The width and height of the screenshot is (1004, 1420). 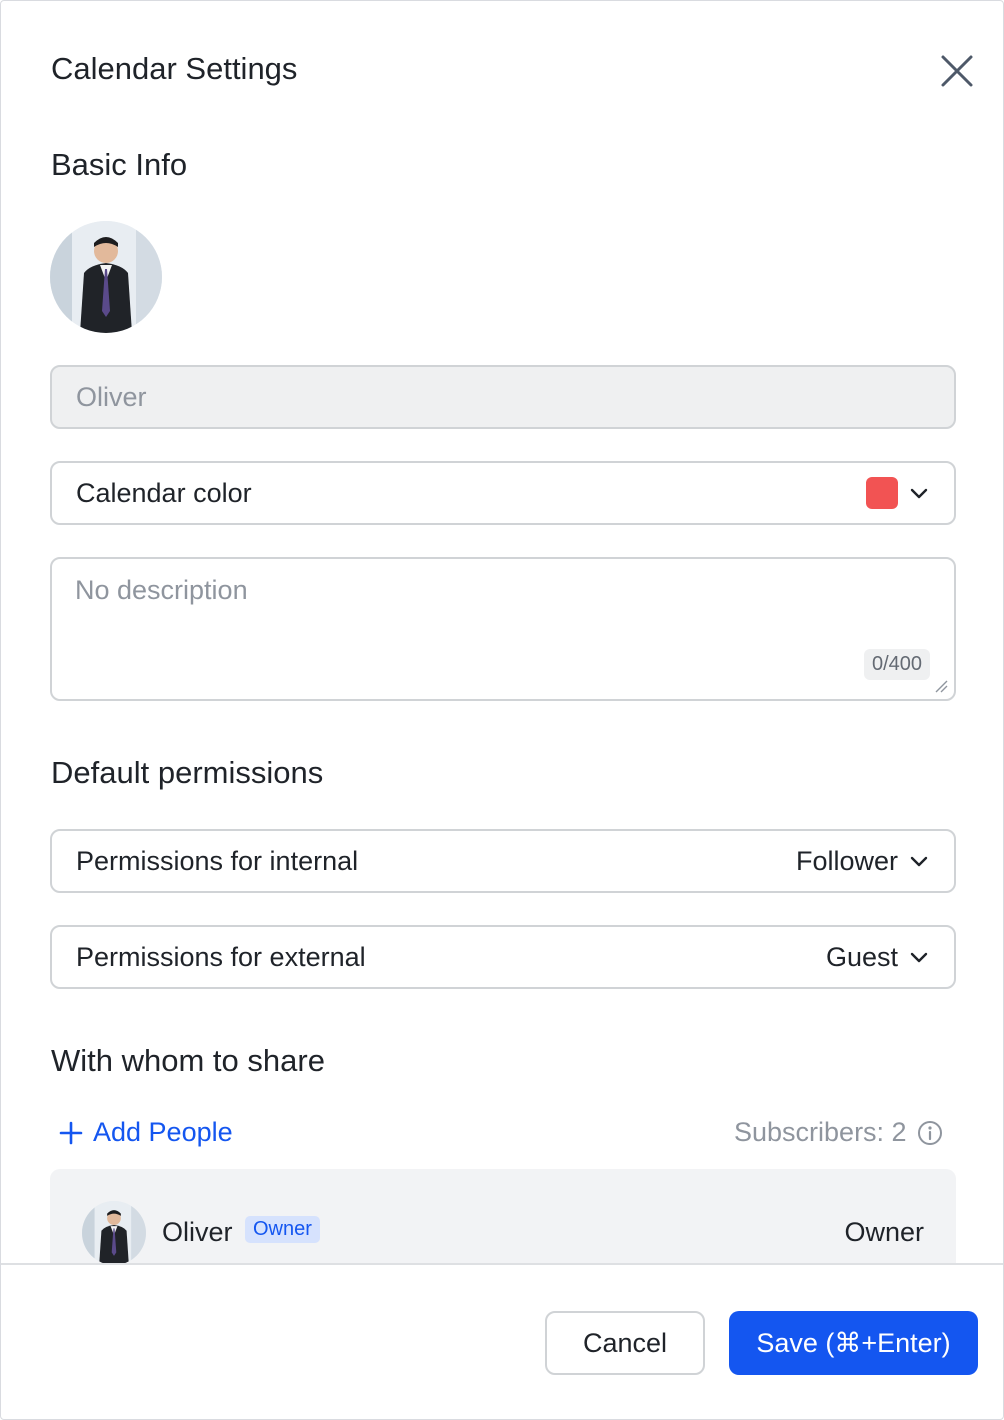 What do you see at coordinates (503, 493) in the screenshot?
I see `calendar-color-select: Calendar color` at bounding box center [503, 493].